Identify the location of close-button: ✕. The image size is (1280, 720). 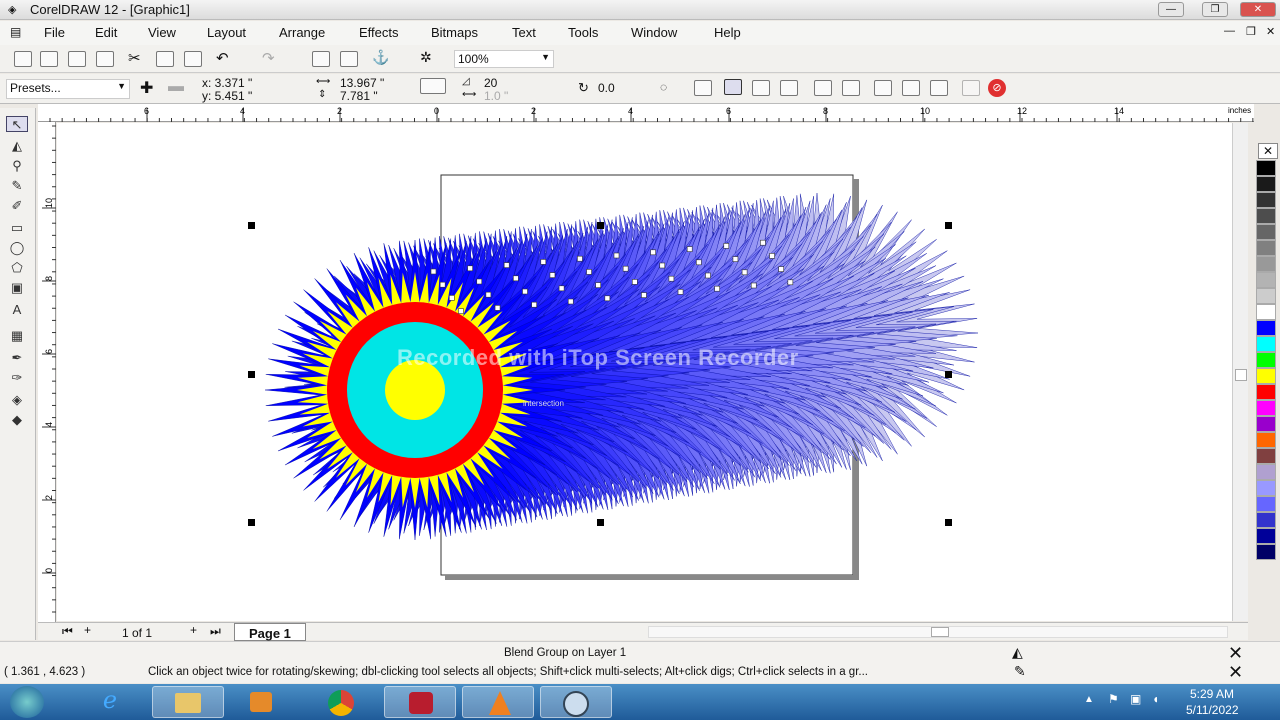
(1258, 9).